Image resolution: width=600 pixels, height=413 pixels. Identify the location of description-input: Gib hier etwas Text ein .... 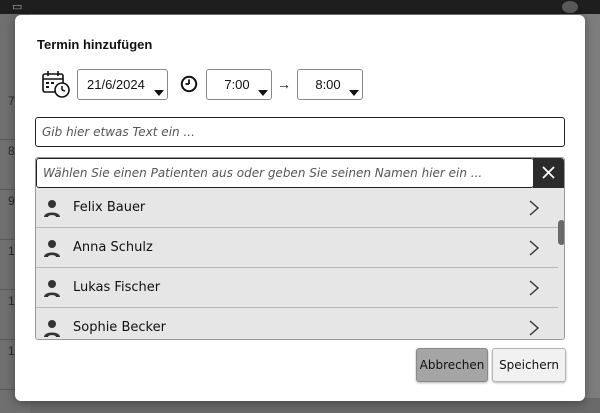
(300, 132).